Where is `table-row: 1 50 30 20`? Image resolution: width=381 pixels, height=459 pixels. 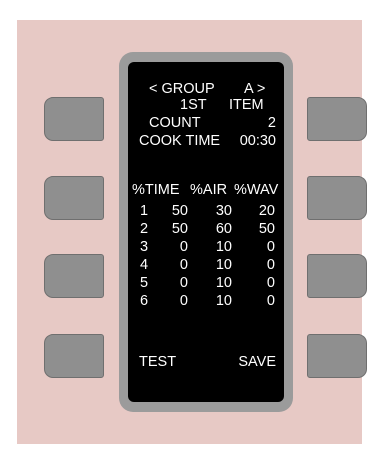
table-row: 1 50 30 20 is located at coordinates (206, 211).